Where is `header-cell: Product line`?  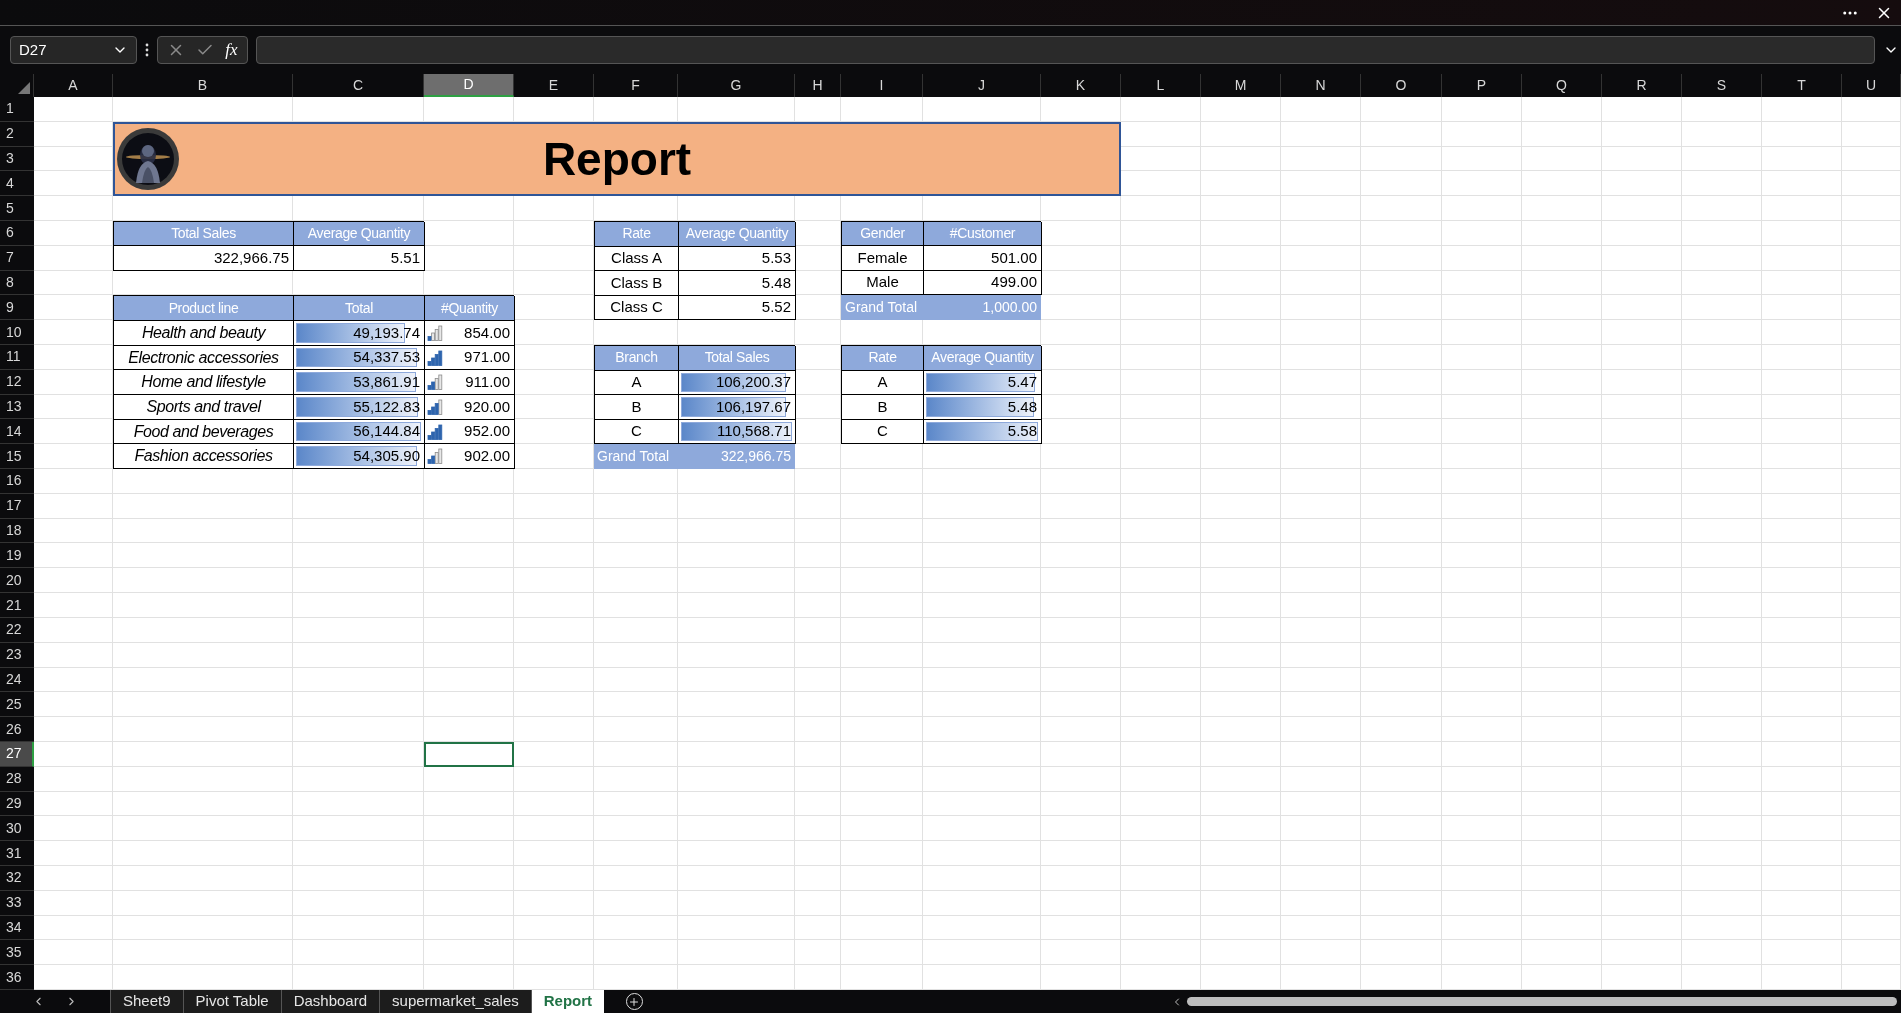
header-cell: Product line is located at coordinates (204, 309).